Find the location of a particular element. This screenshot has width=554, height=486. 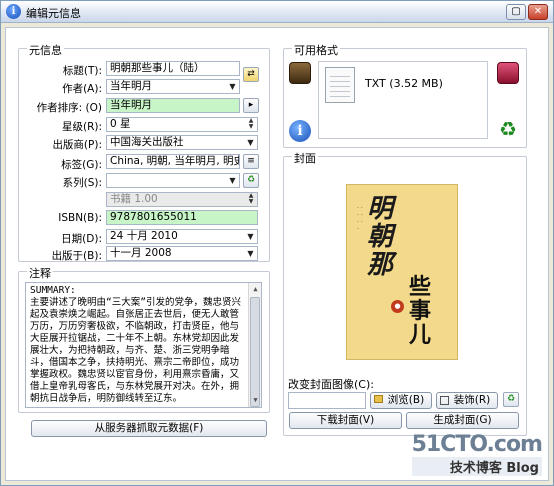

title-bar: i 编辑元信息 ▢ ✕ is located at coordinates (277, 12).